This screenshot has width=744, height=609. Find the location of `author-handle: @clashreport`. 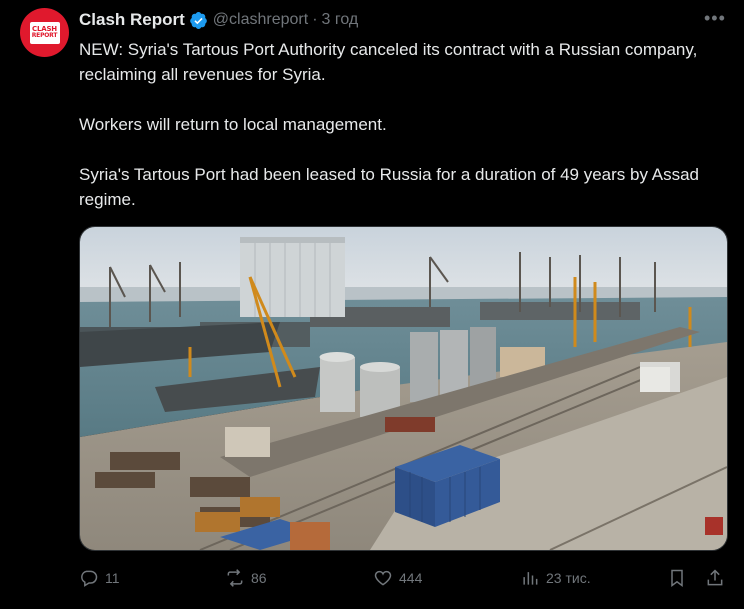

author-handle: @clashreport is located at coordinates (260, 20).